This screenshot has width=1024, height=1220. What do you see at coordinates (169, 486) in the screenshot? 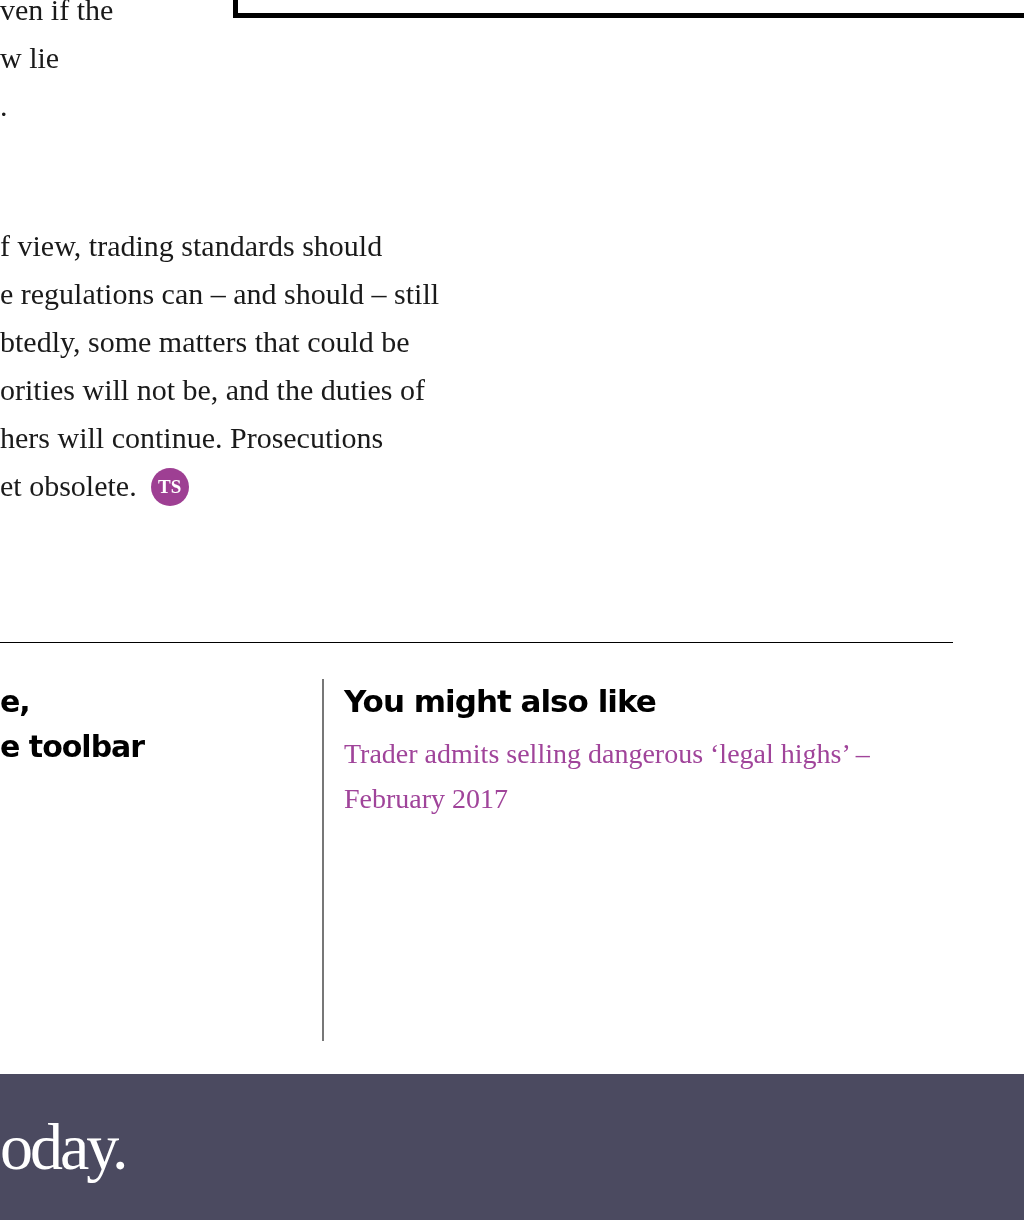
I see `end-mark-icon: TS` at bounding box center [169, 486].